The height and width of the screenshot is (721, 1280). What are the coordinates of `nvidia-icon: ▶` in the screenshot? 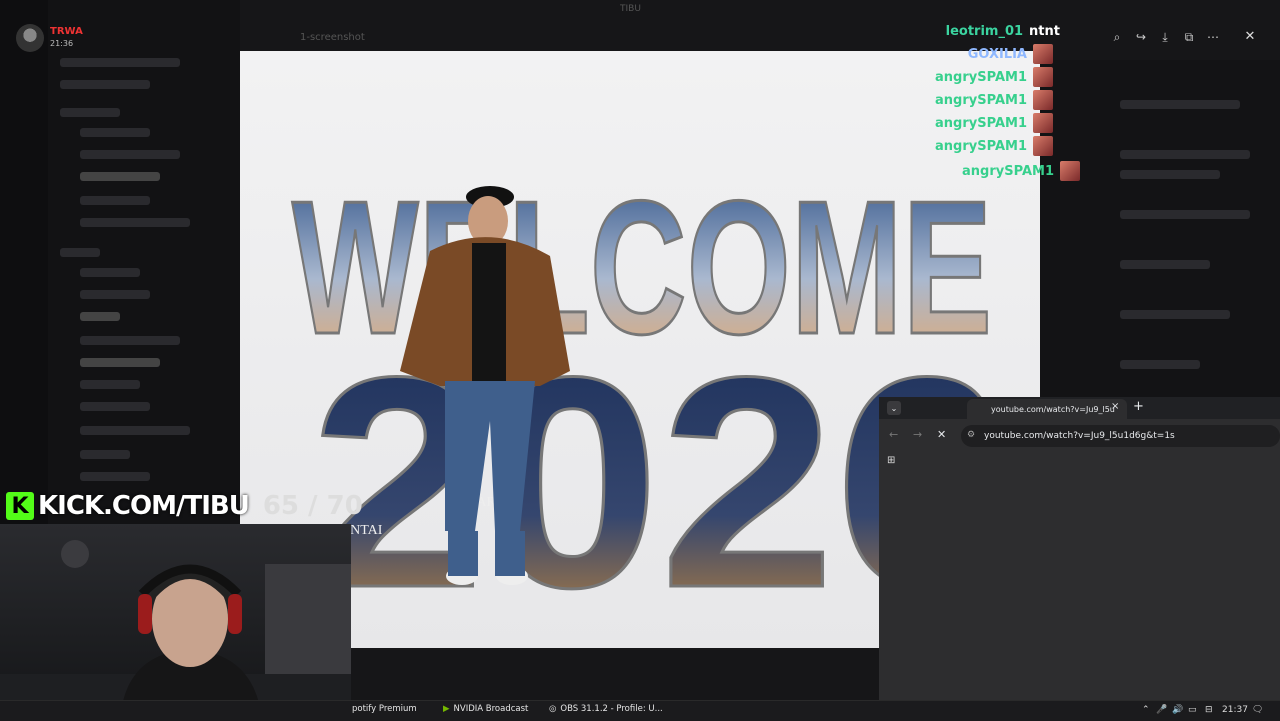 It's located at (446, 709).